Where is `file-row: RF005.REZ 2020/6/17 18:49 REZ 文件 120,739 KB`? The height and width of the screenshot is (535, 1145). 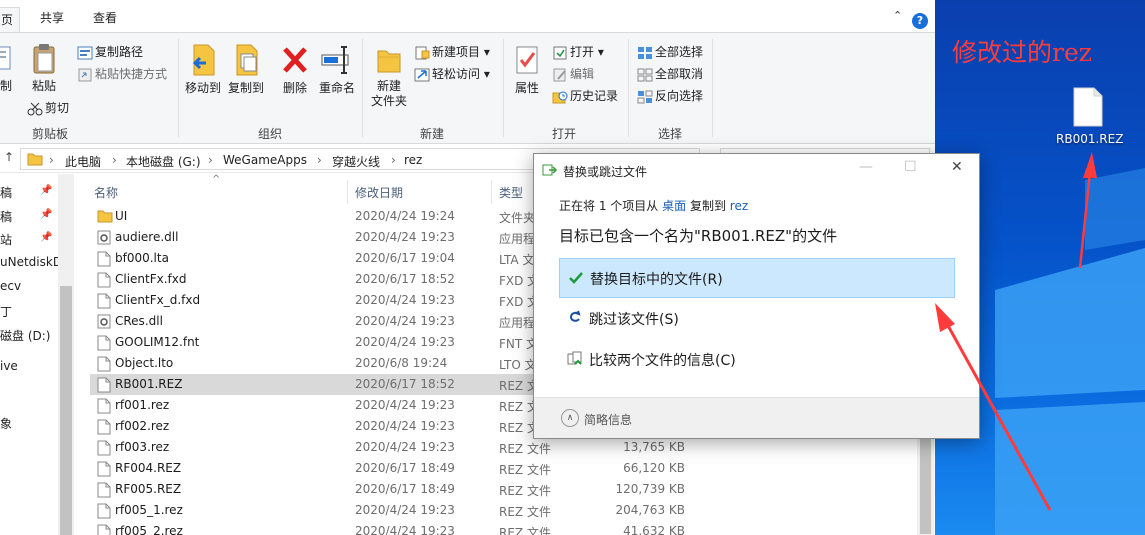 file-row: RF005.REZ 2020/6/17 18:49 REZ 文件 120,739 KB is located at coordinates (502, 489).